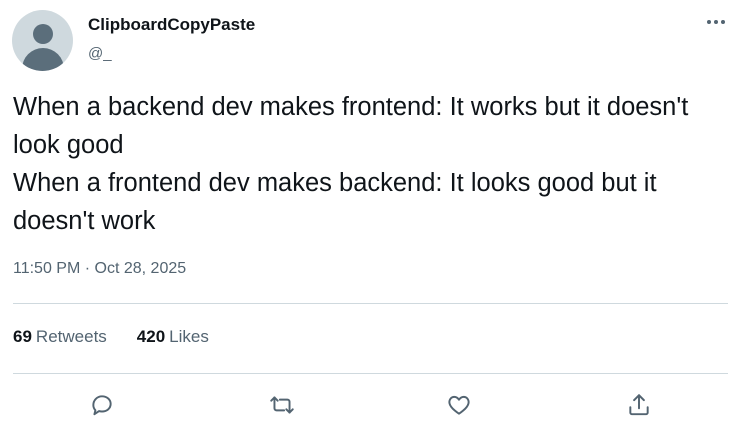 This screenshot has width=738, height=437. I want to click on reply-button, so click(102, 405).